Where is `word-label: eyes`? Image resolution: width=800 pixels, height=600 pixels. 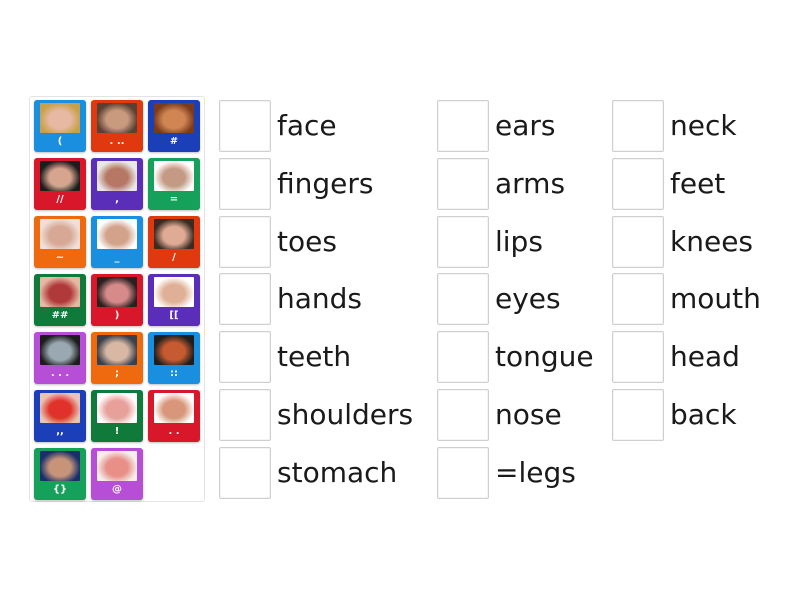 word-label: eyes is located at coordinates (528, 298).